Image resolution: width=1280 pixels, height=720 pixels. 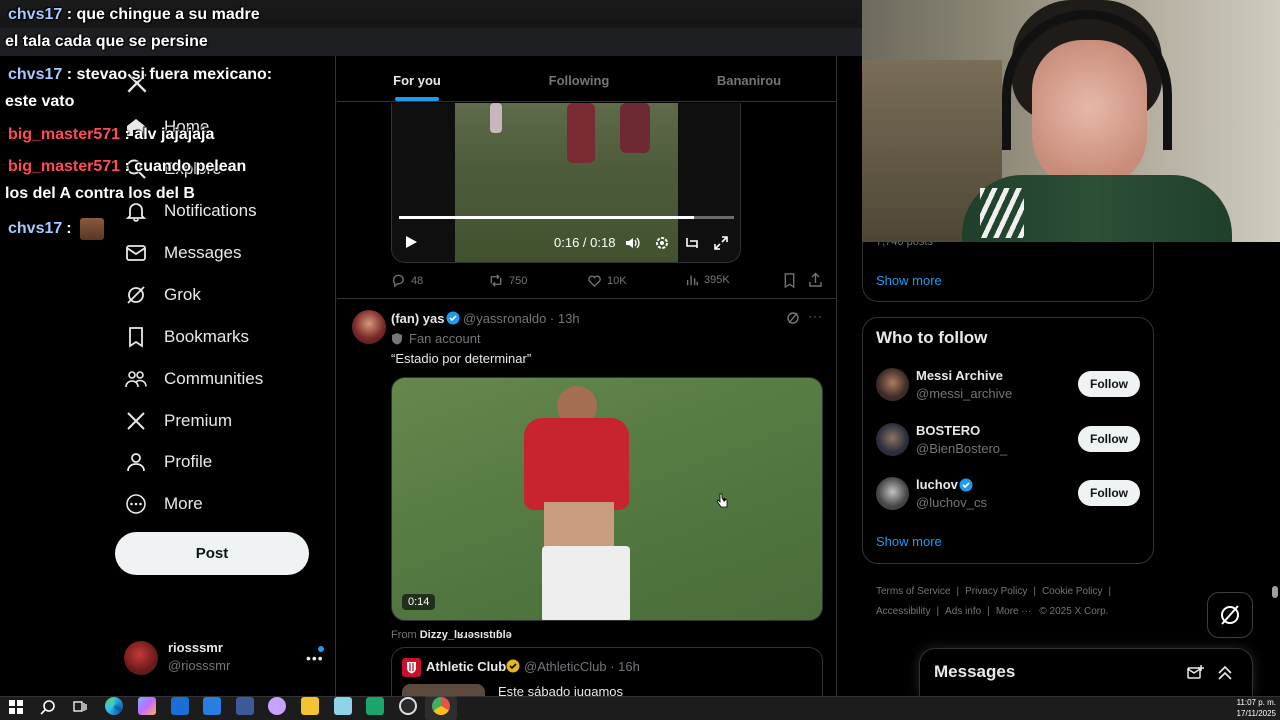 I want to click on tweet-video: 0:14, so click(x=607, y=499).